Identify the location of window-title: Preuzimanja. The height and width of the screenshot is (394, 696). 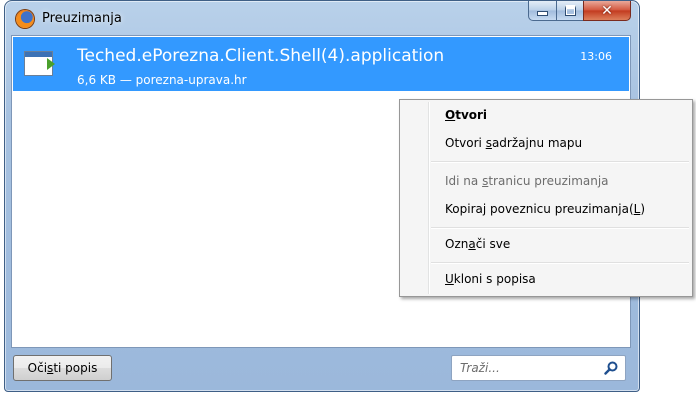
(82, 18).